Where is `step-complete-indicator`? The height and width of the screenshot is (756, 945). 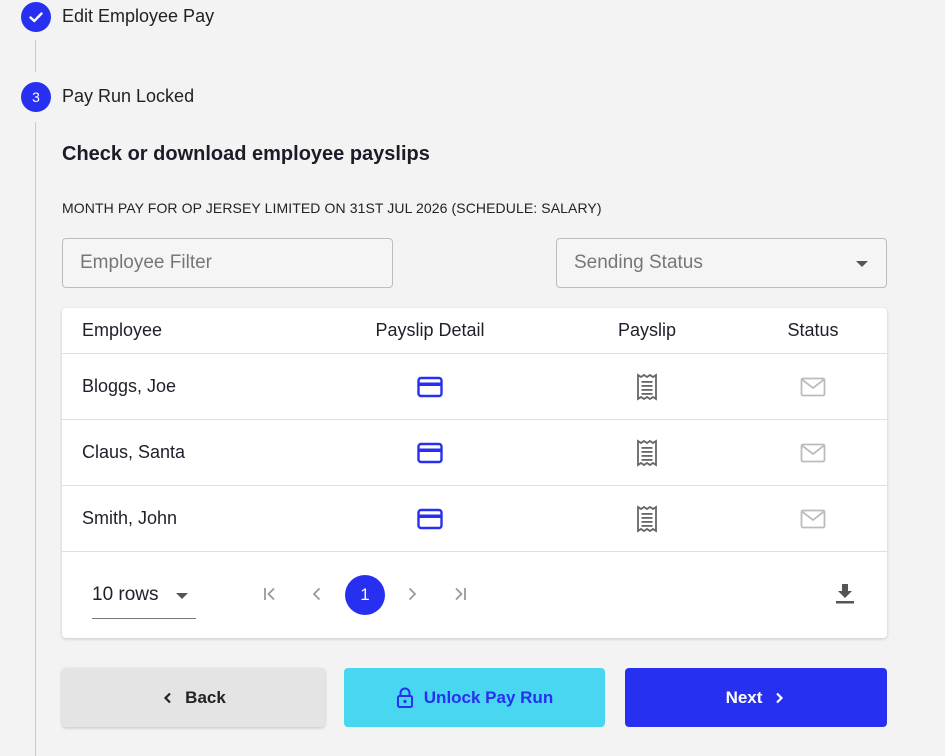
step-complete-indicator is located at coordinates (36, 17).